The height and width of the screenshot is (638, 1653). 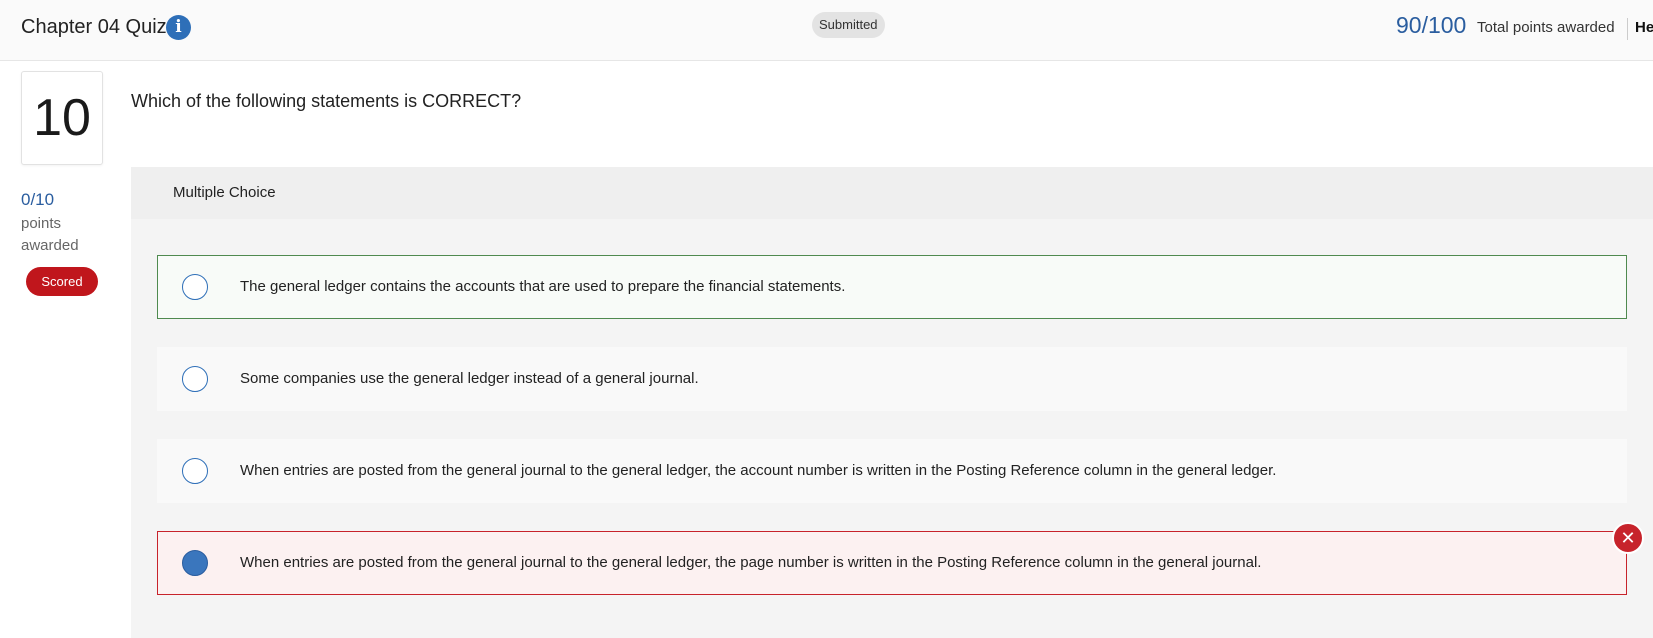 What do you see at coordinates (1431, 25) in the screenshot?
I see `total-points: 90/100` at bounding box center [1431, 25].